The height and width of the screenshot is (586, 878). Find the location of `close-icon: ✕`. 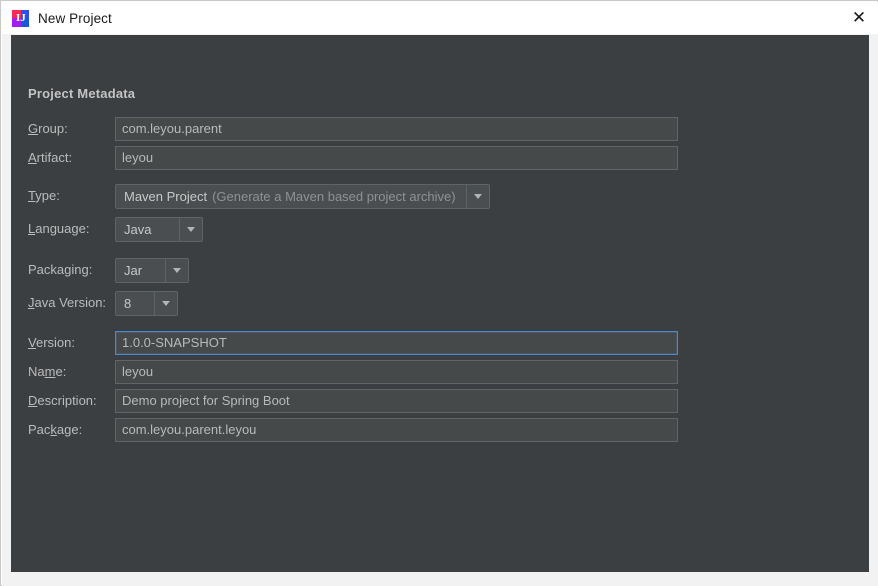

close-icon: ✕ is located at coordinates (859, 18).